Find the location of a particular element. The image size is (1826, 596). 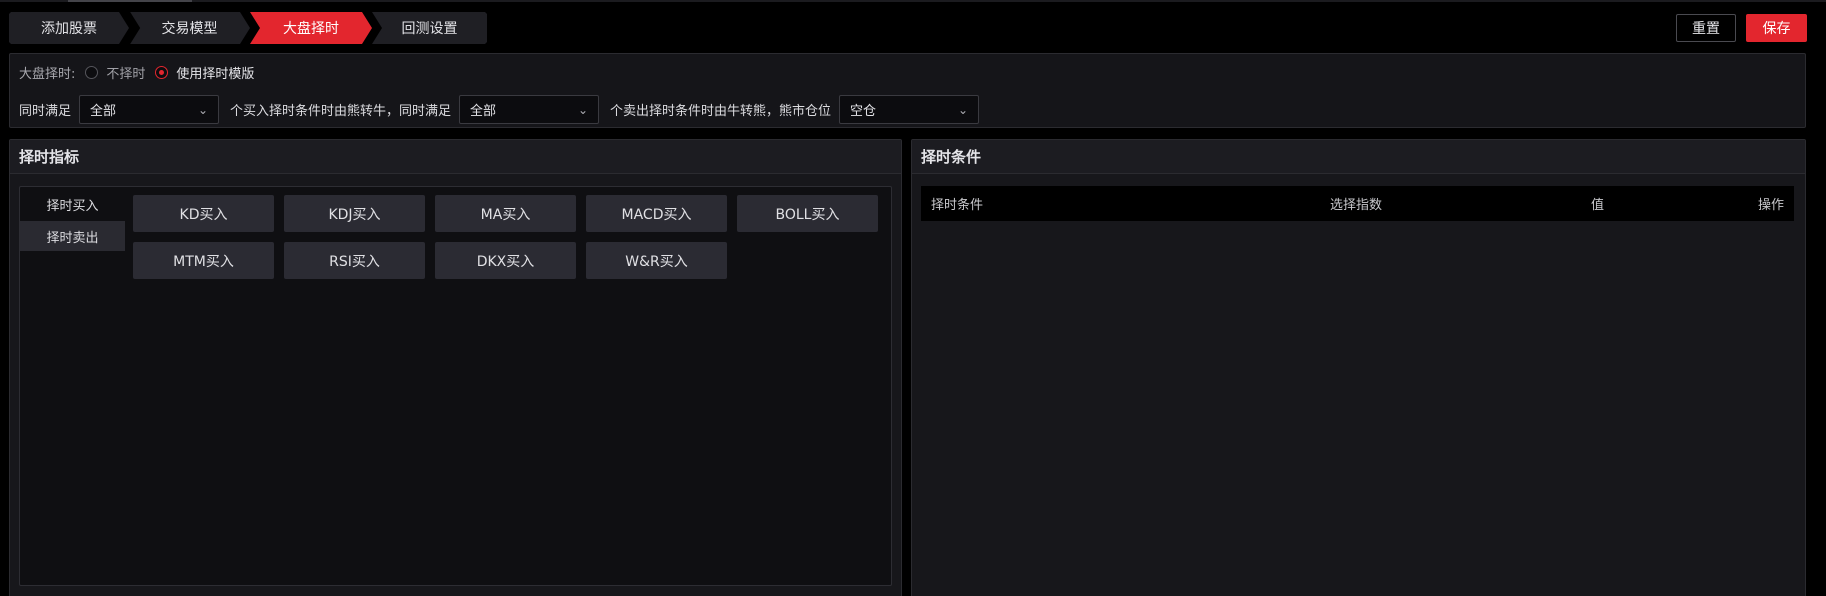

column-header: 操作 is located at coordinates (1770, 205).